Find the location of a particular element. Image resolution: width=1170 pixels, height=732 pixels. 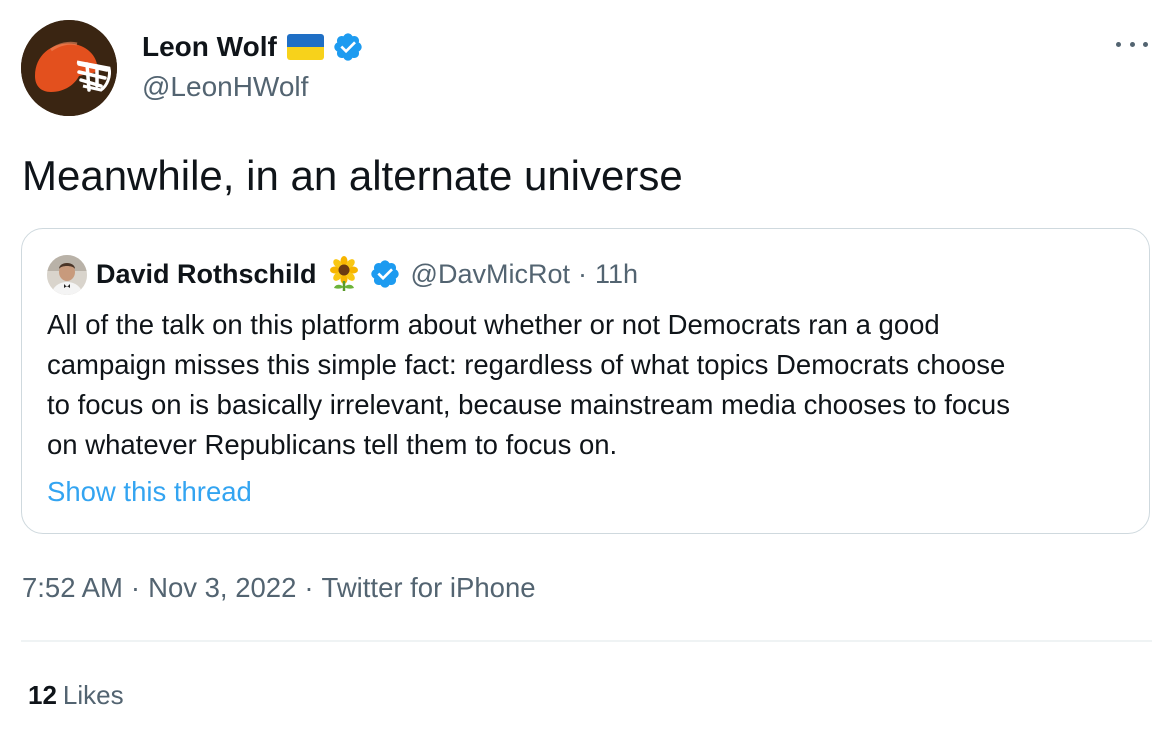

football-helmet-icon is located at coordinates (69, 68).